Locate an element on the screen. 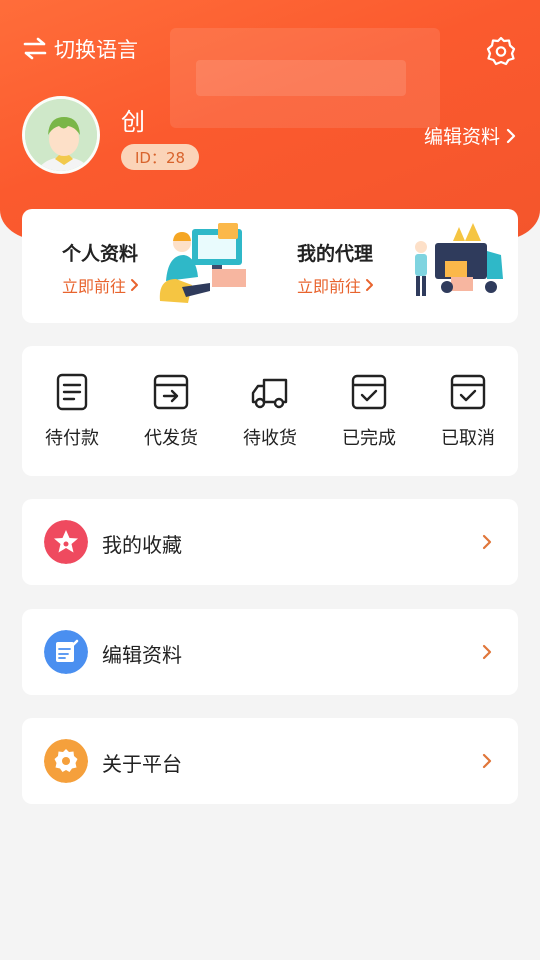 The image size is (540, 960). order-label: 待付款 is located at coordinates (72, 438).